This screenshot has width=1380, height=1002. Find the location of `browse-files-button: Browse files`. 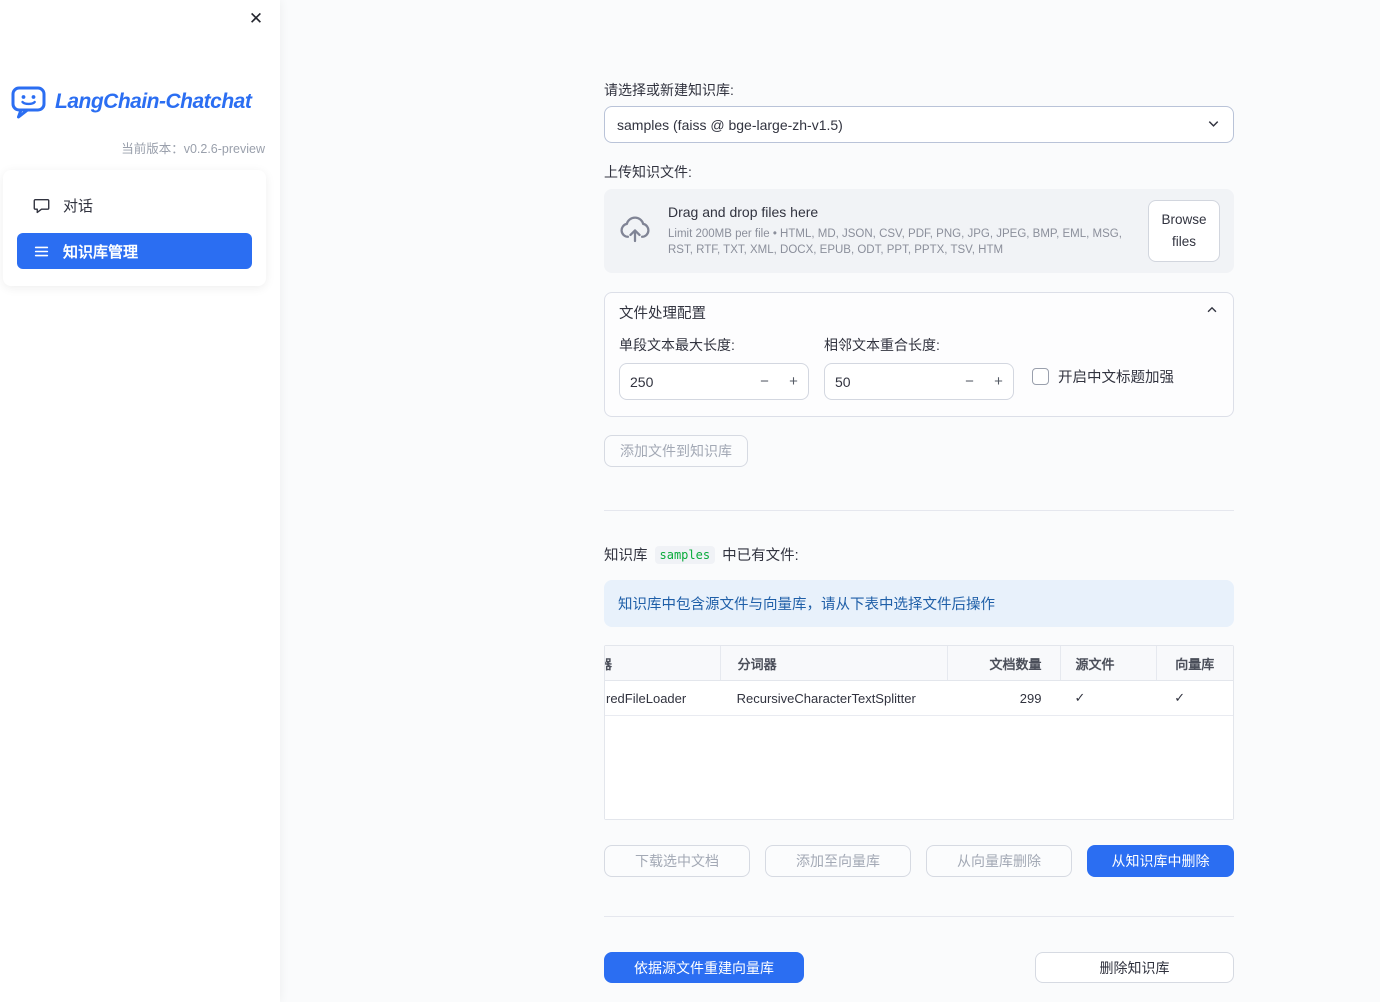

browse-files-button: Browse files is located at coordinates (1184, 231).